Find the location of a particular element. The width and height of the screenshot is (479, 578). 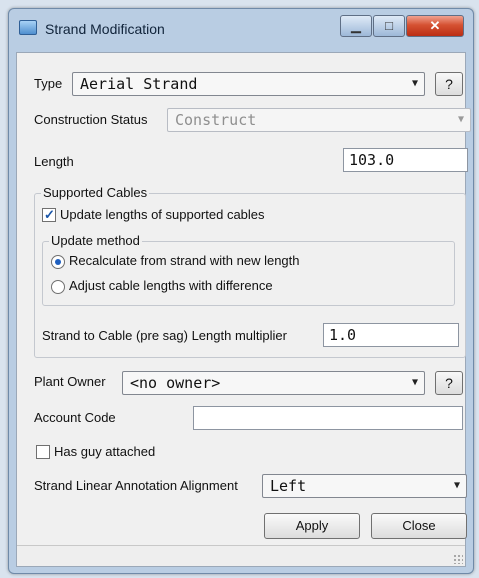

recalculate-radio is located at coordinates (58, 262).